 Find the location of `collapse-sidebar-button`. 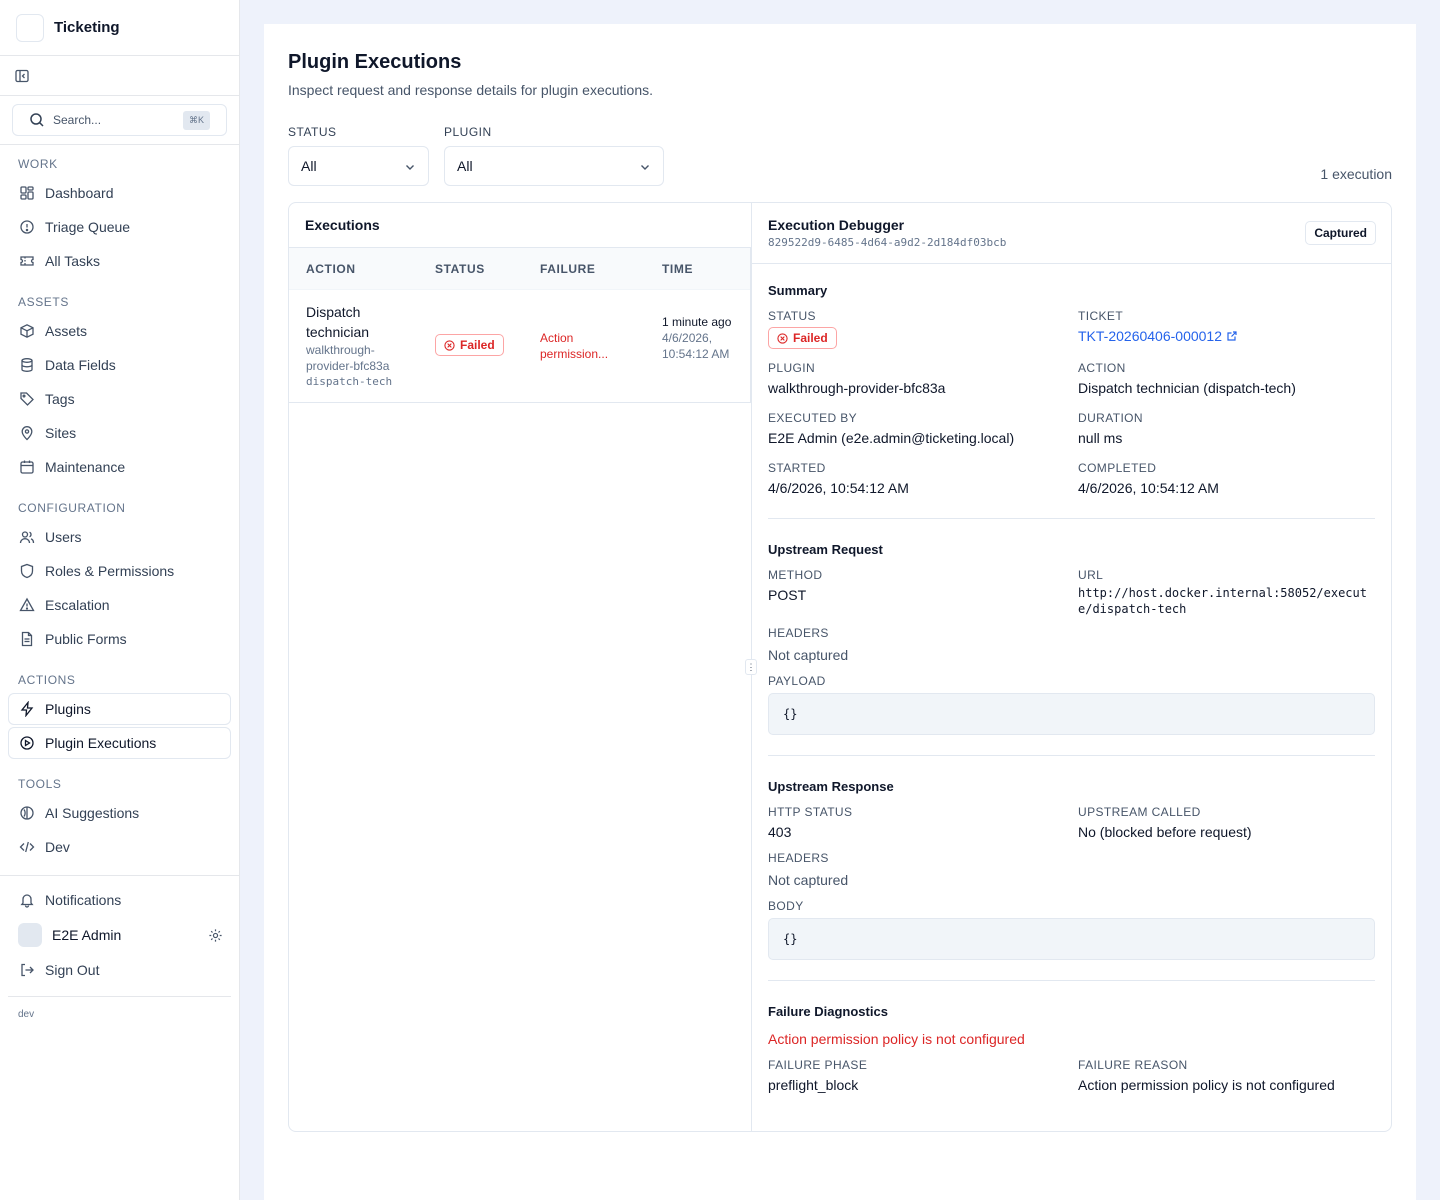

collapse-sidebar-button is located at coordinates (119, 76).